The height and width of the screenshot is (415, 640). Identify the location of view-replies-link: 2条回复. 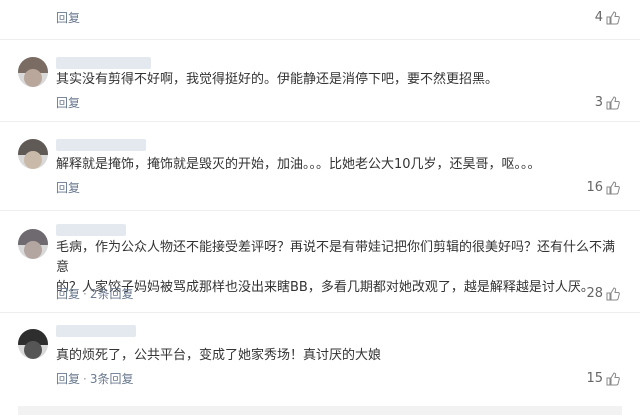
(112, 294).